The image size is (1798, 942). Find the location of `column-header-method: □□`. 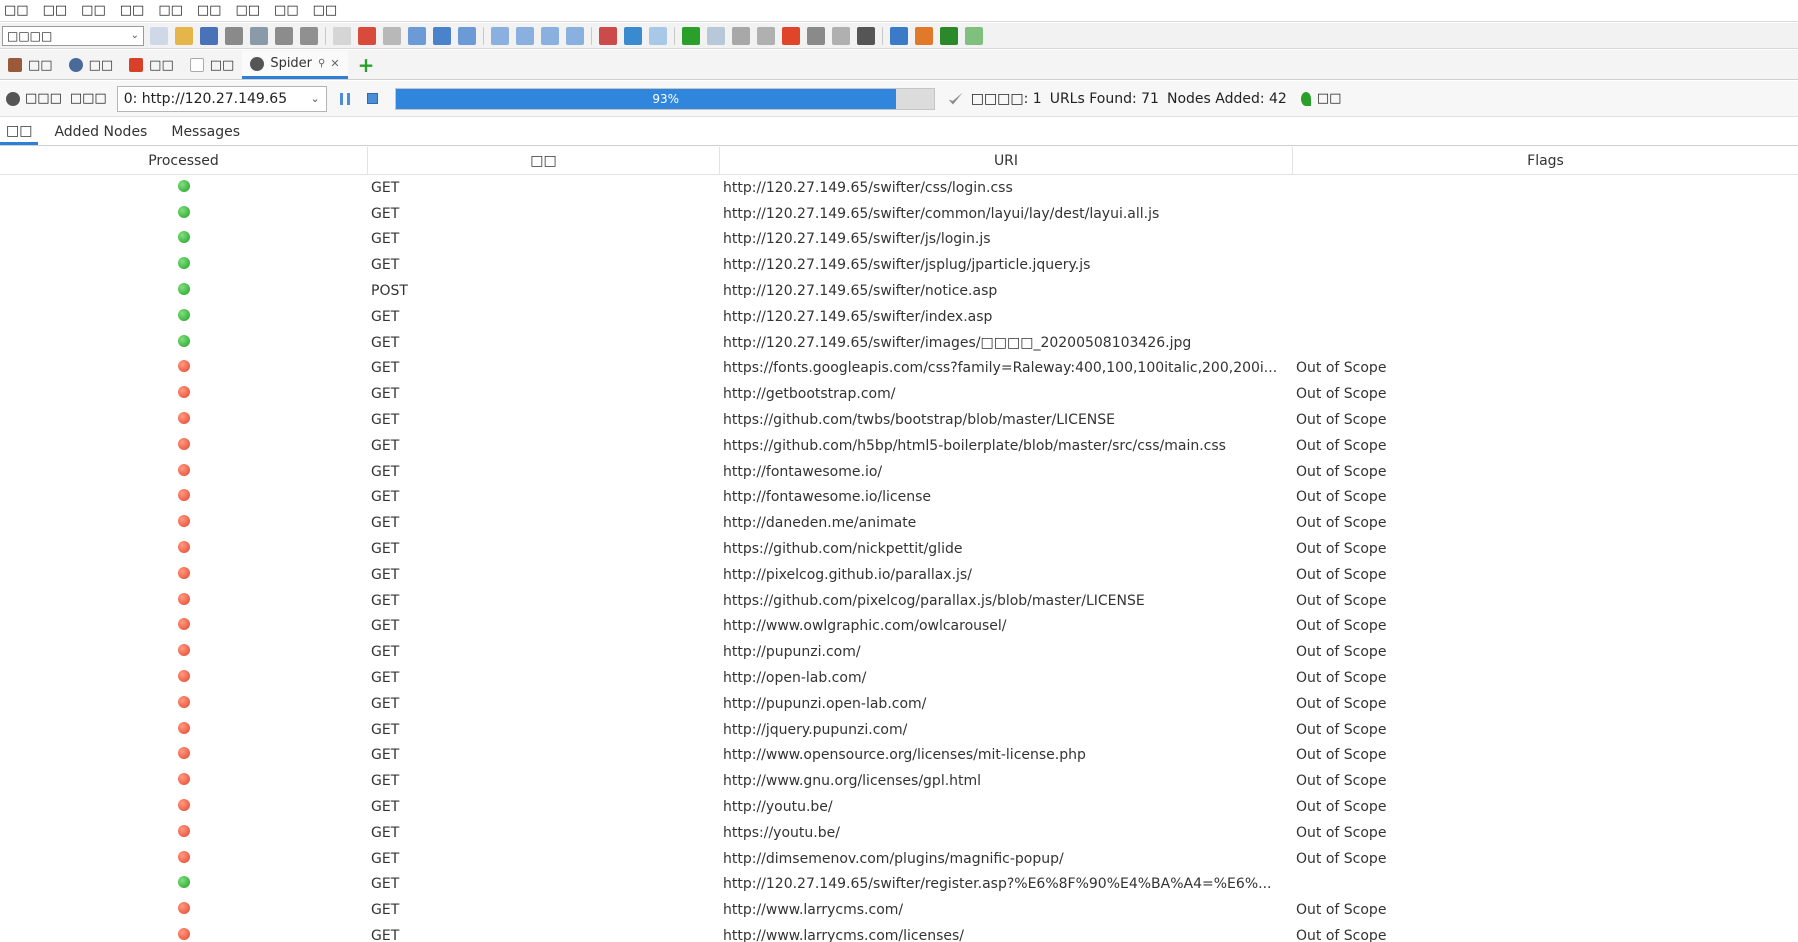

column-header-method: □□ is located at coordinates (544, 161).